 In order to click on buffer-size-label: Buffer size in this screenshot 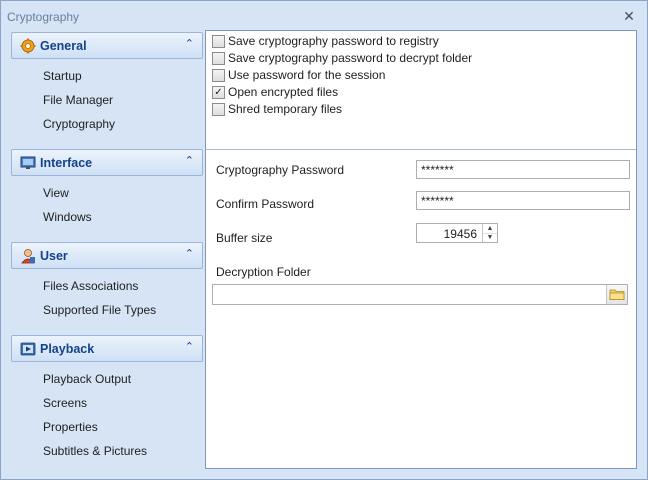, I will do `click(244, 238)`.